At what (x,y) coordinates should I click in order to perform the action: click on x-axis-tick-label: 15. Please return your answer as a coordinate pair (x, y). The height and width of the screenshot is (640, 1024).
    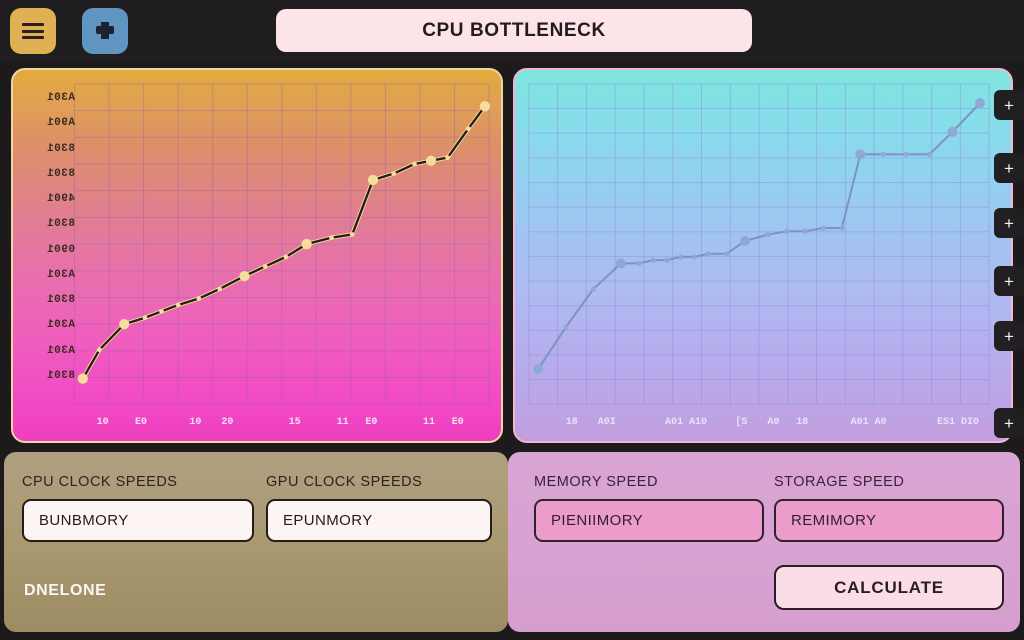
    Looking at the image, I should click on (294, 422).